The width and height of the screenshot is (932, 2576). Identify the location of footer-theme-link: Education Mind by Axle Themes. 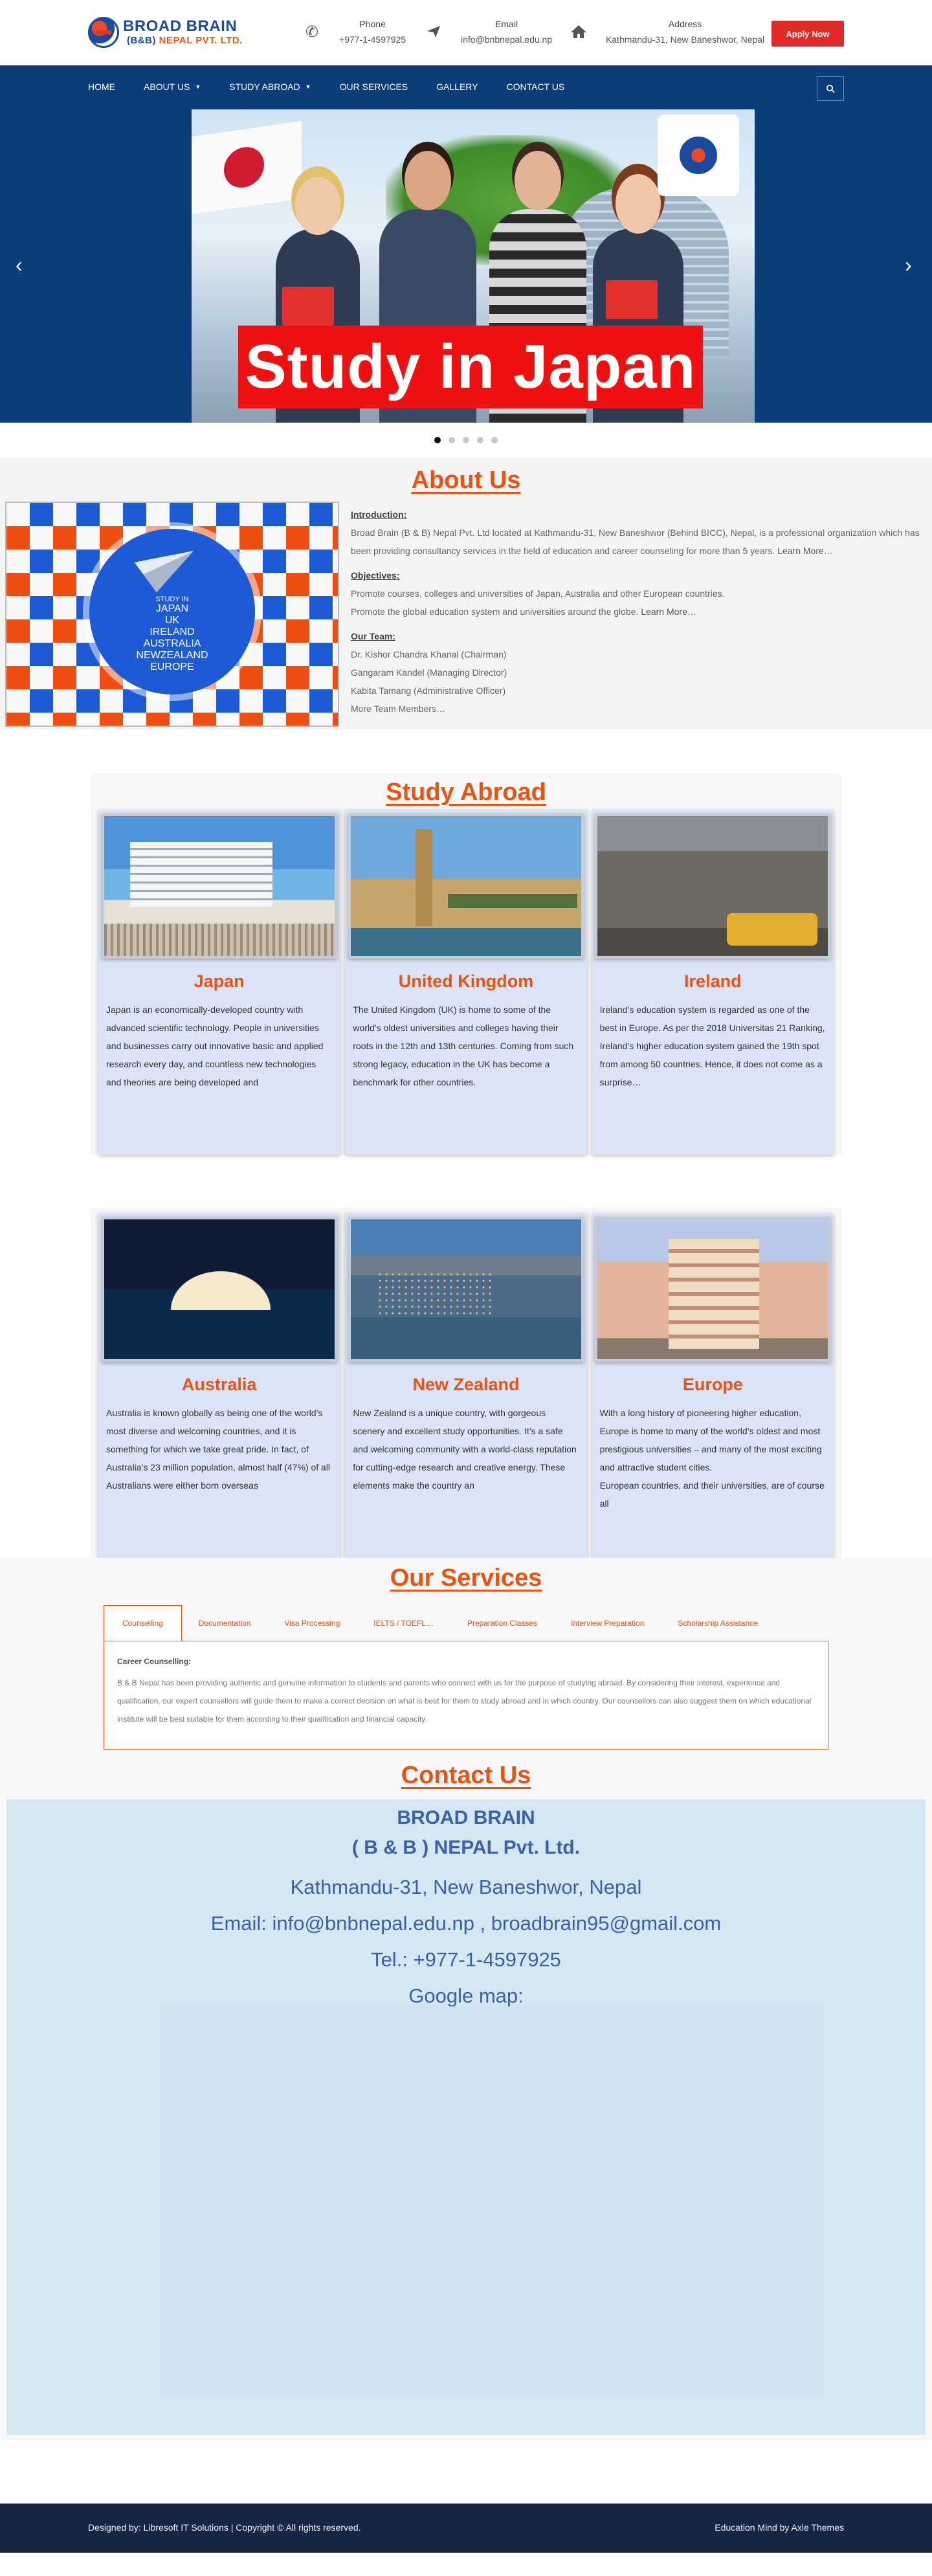
(779, 2527).